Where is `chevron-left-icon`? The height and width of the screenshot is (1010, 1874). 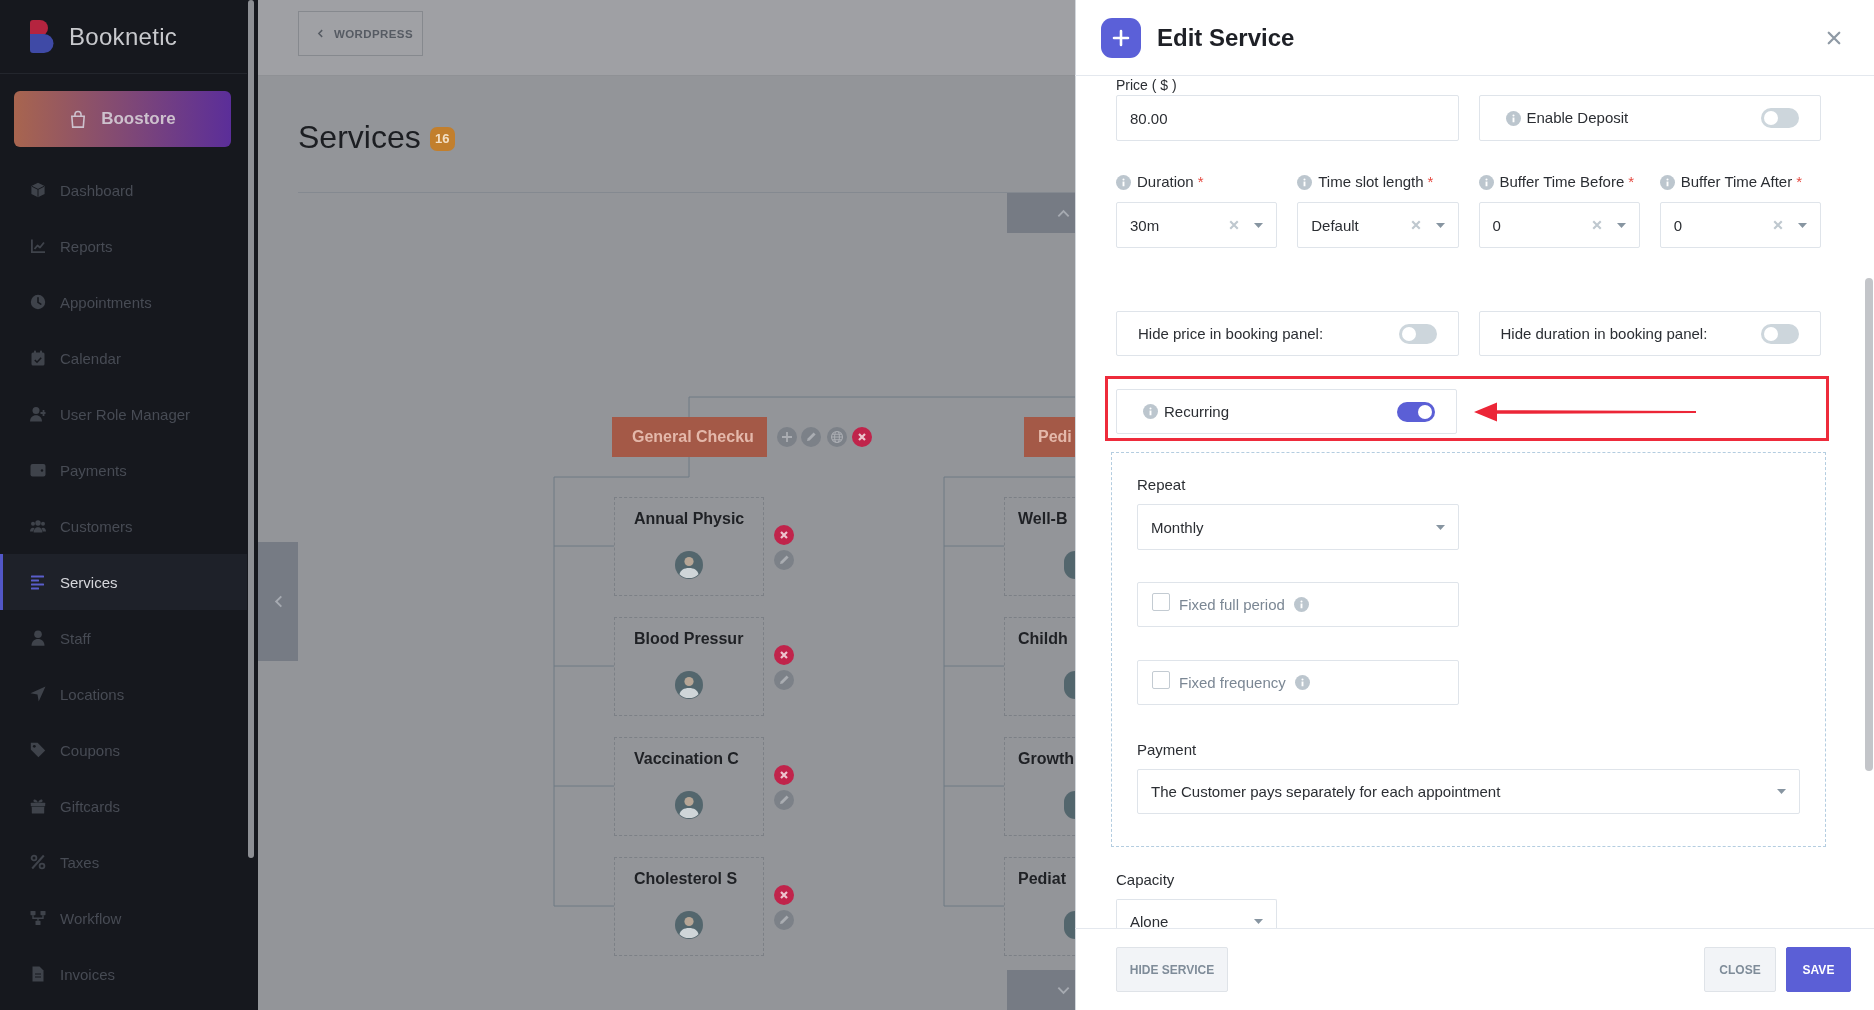 chevron-left-icon is located at coordinates (320, 33).